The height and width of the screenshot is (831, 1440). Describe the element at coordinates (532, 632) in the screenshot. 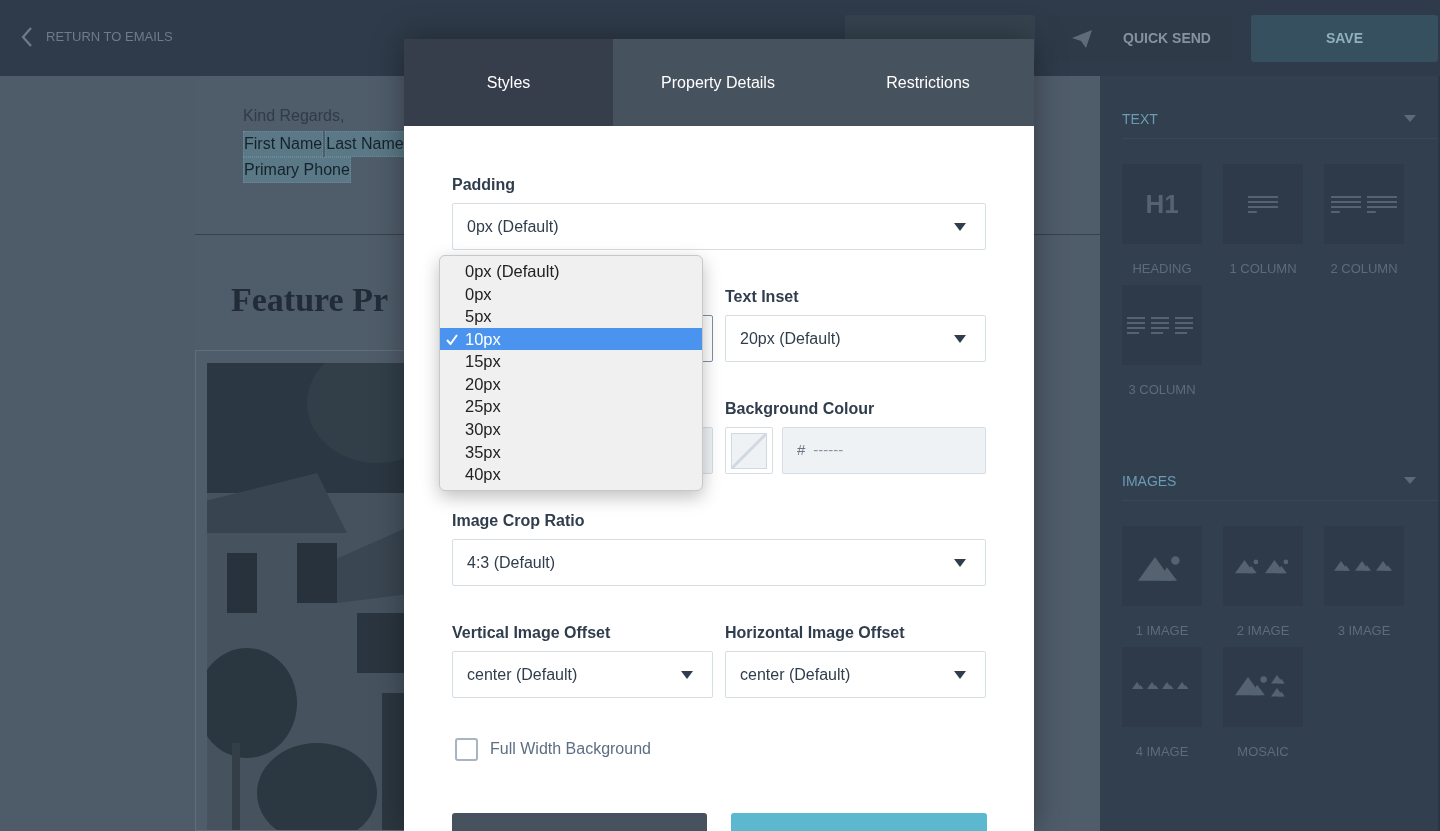

I see `field-label: Vertical Image Offset` at that location.